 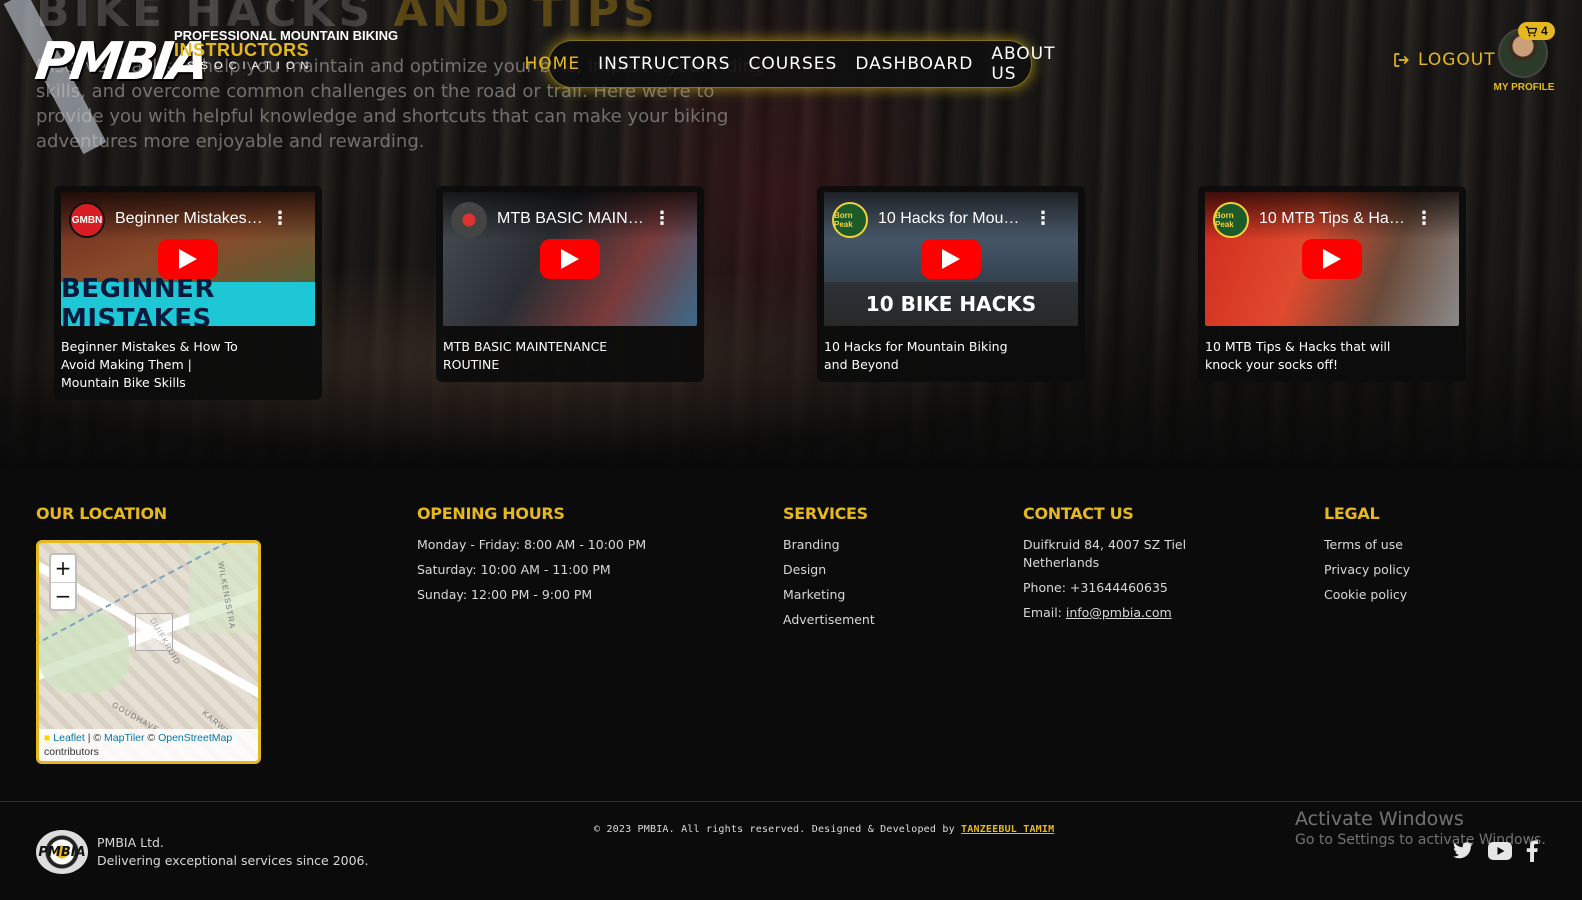 I want to click on hours-line: Sunday: 12:00 PM - 9:00 PM, so click(x=505, y=594).